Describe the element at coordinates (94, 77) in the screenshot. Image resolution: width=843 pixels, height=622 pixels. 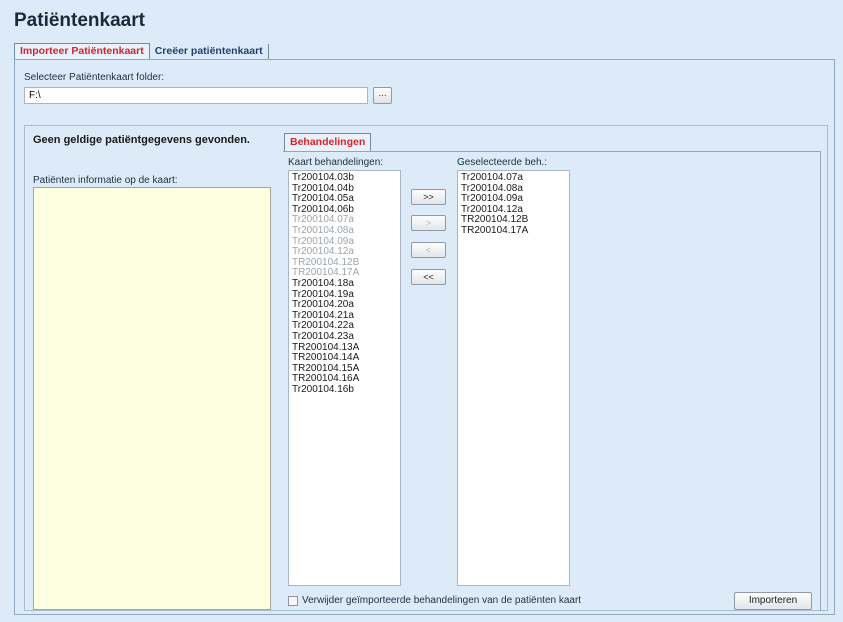
I see `folder-label: Selecteer Patiëntenkaart folder:` at that location.